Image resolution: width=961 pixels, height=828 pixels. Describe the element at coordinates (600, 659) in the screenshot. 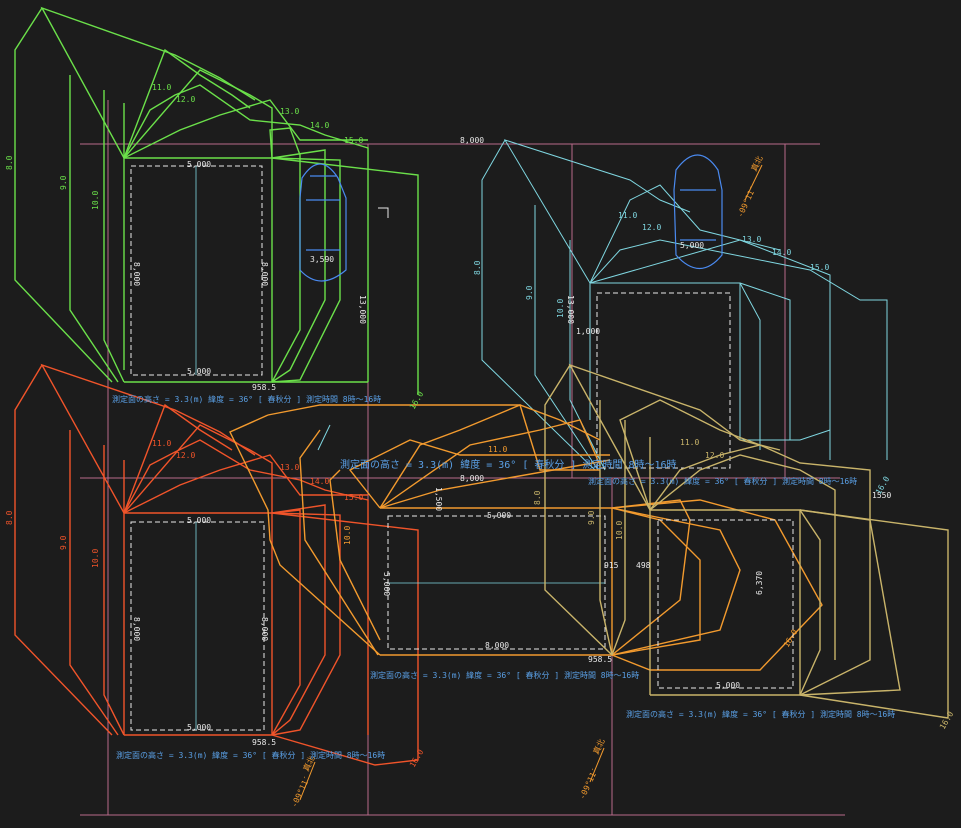

I see `dim-958-5-orange: 958.5` at that location.